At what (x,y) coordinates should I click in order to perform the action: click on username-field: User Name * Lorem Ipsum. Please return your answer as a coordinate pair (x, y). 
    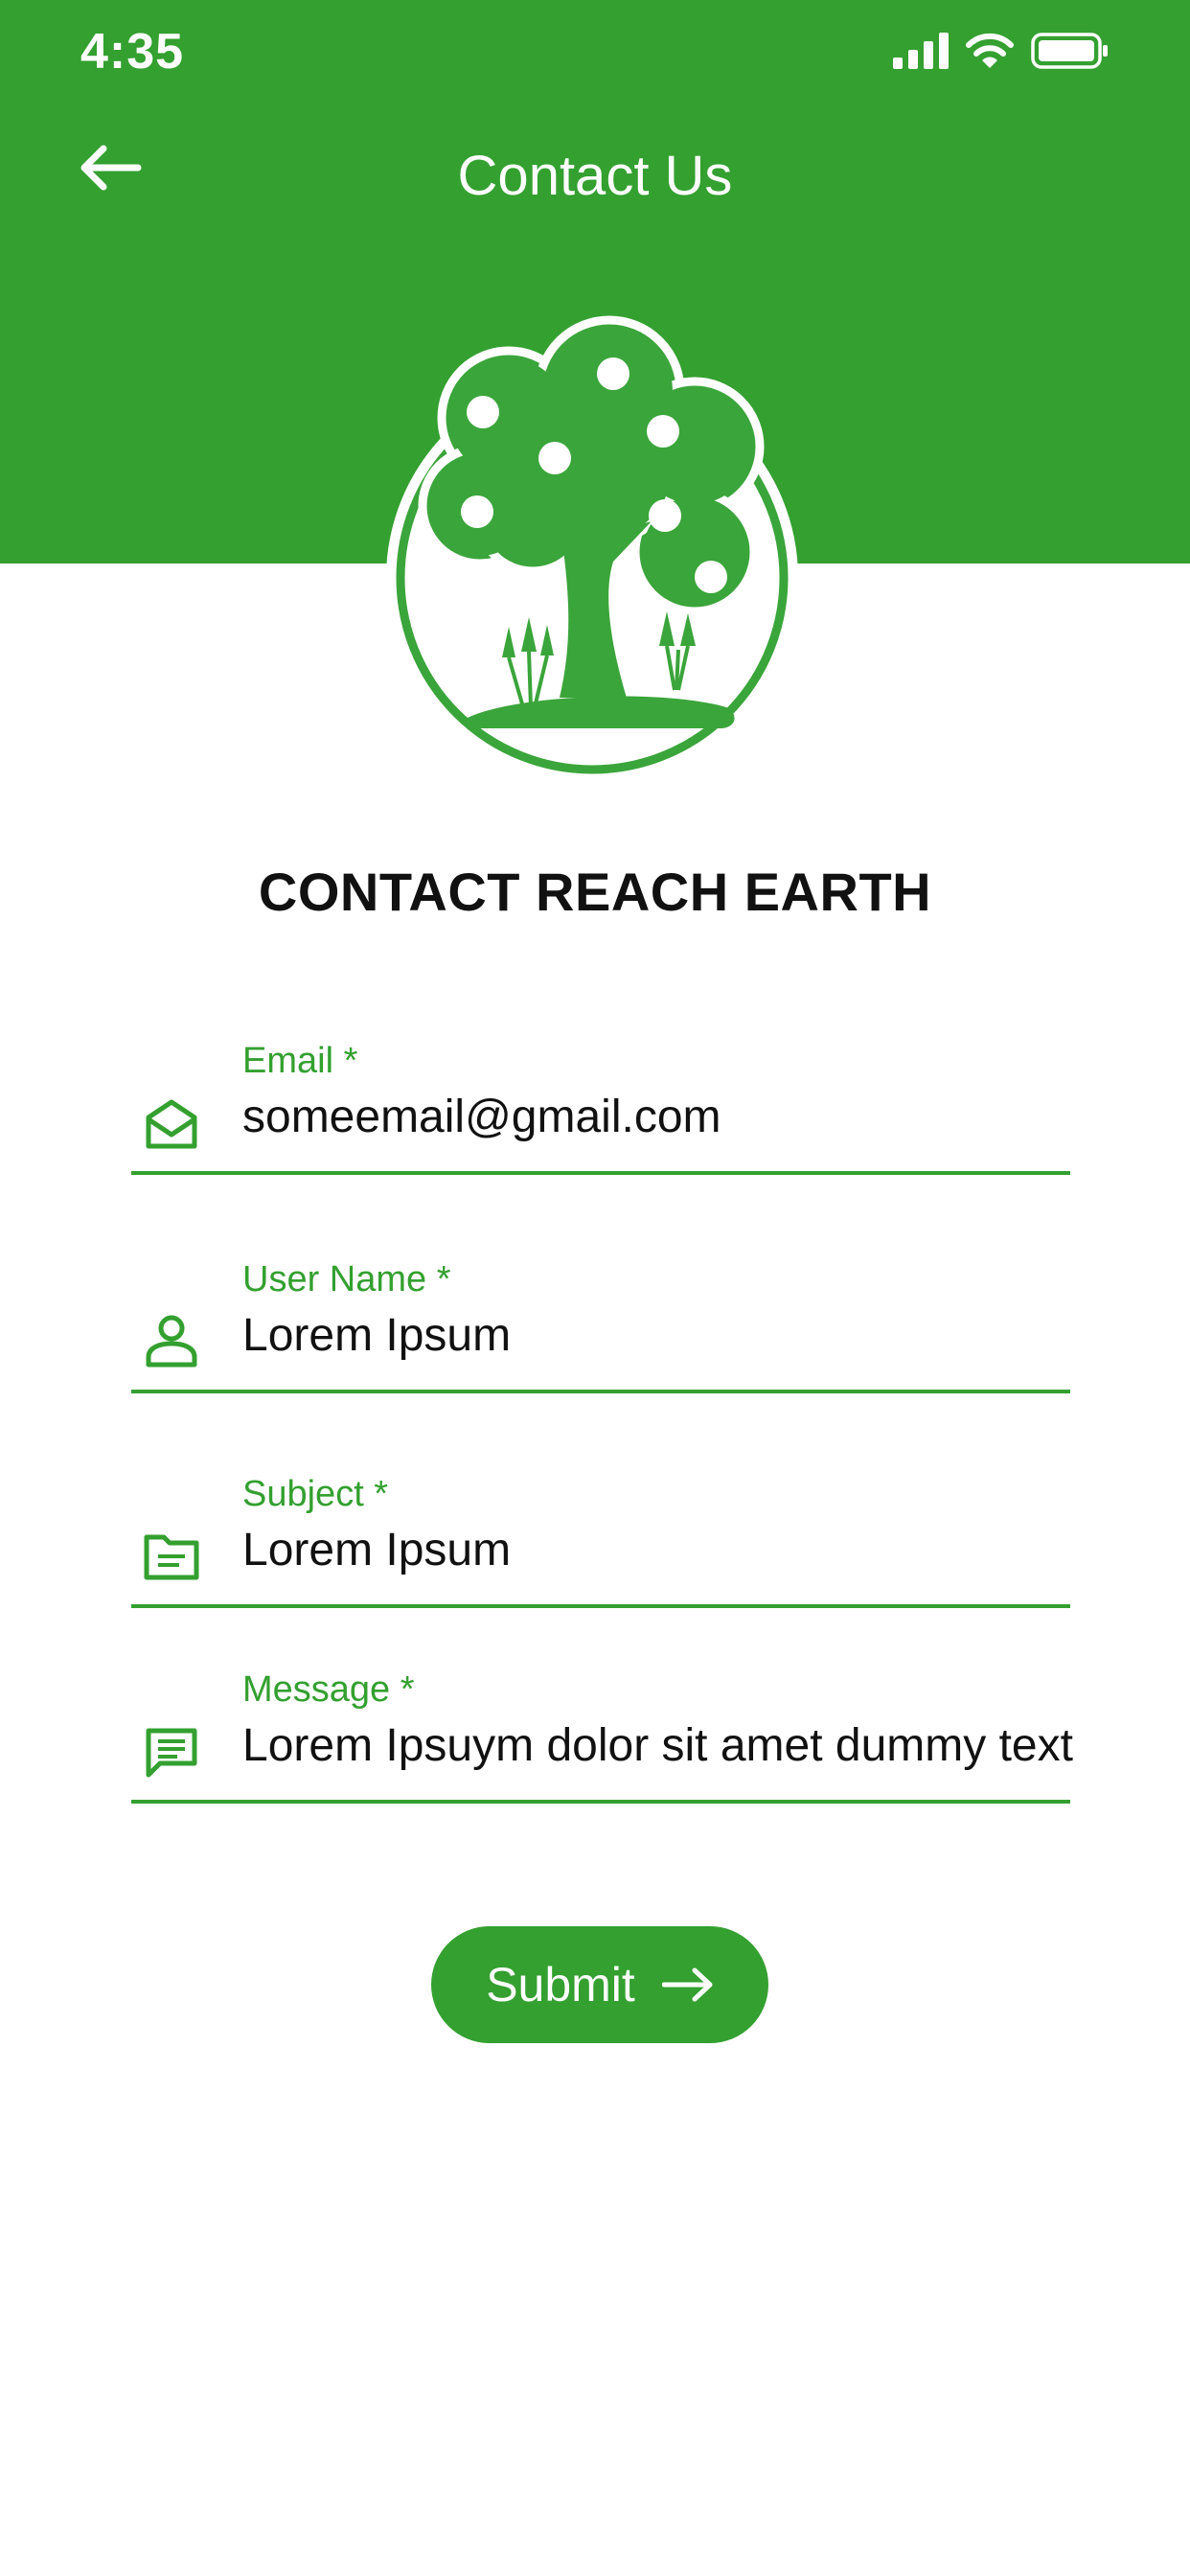
    Looking at the image, I should click on (601, 1326).